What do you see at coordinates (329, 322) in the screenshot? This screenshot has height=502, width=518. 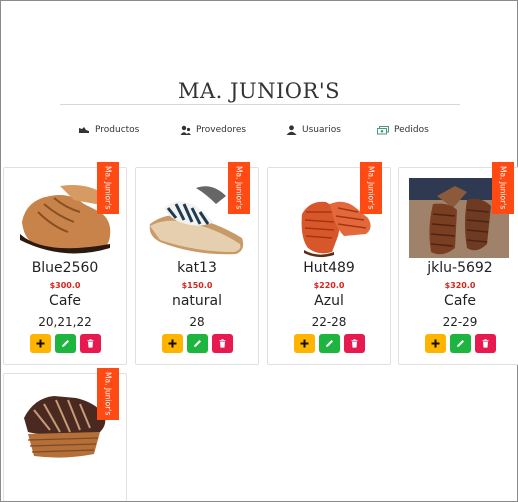 I see `product-sizes: 22-28` at bounding box center [329, 322].